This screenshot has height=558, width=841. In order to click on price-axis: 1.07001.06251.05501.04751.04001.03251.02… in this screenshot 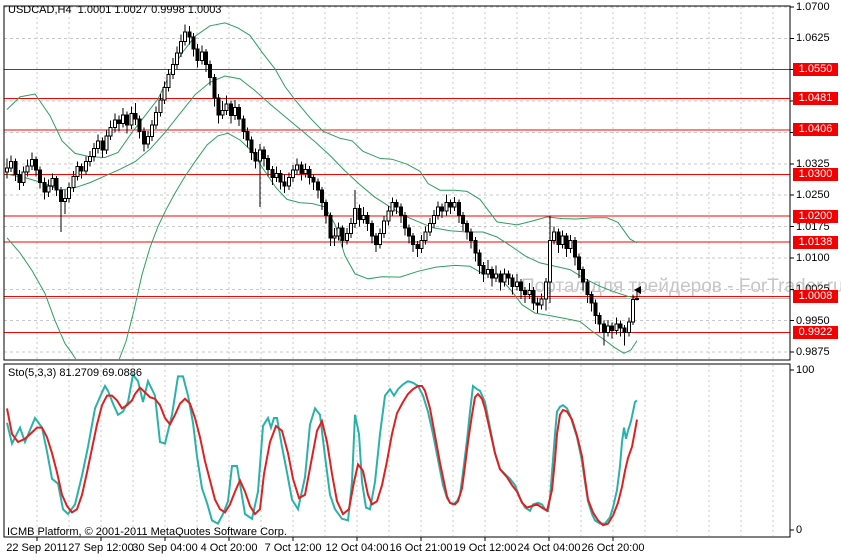, I will do `click(815, 279)`.